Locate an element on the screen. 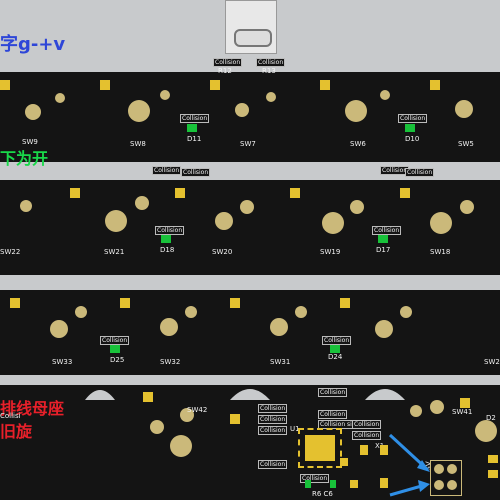 This screenshot has width=500, height=500. red-note-text-2: 旧旋 is located at coordinates (16, 431).